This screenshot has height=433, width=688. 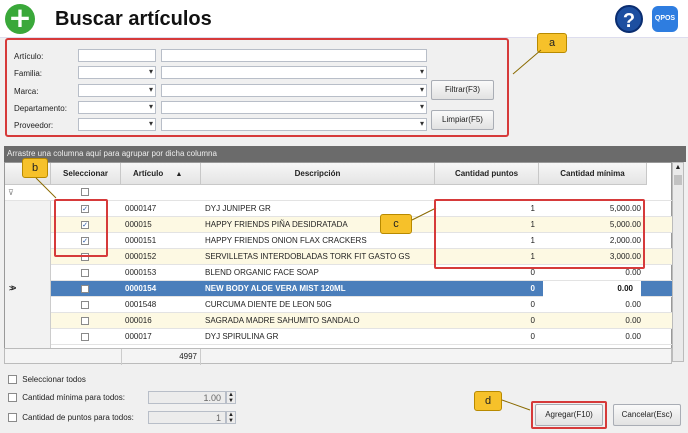 I want to click on min-qty-all-option: Cantidad mínima para todos:, so click(x=66, y=398).